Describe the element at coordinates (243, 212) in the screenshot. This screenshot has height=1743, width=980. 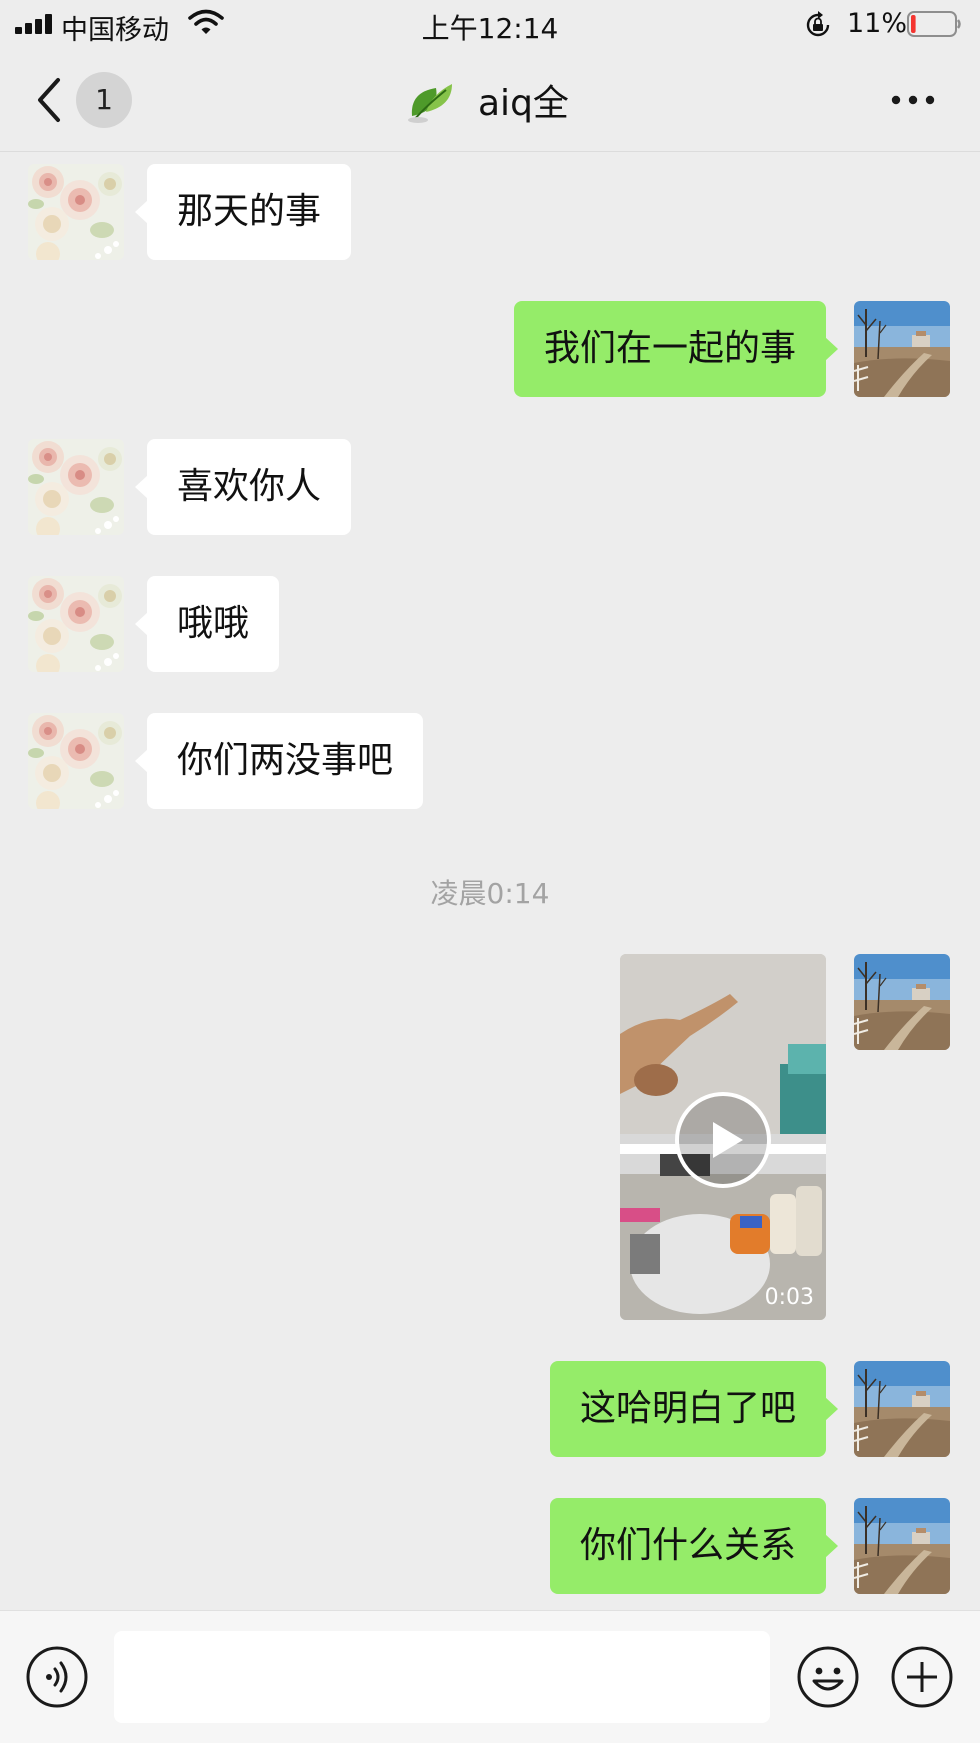
I see `incoming-message: 那天的事` at that location.